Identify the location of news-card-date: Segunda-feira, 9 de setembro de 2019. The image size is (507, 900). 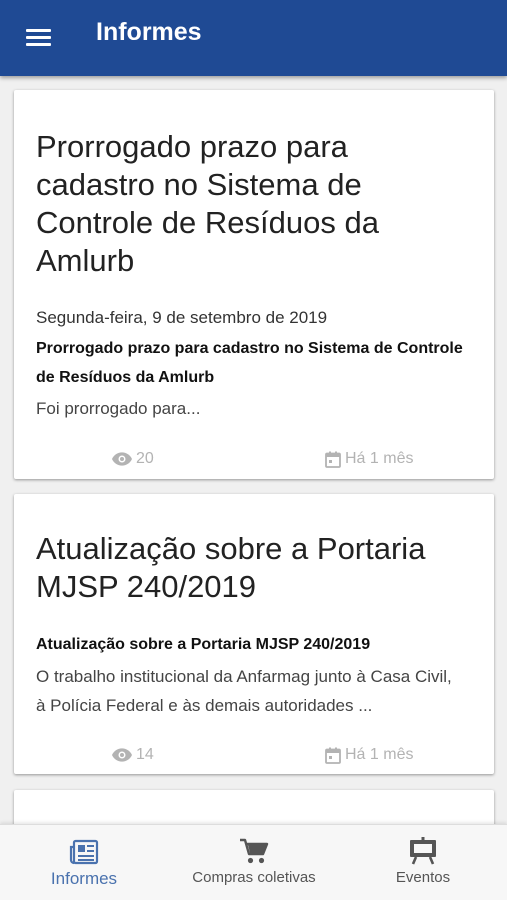
(182, 317).